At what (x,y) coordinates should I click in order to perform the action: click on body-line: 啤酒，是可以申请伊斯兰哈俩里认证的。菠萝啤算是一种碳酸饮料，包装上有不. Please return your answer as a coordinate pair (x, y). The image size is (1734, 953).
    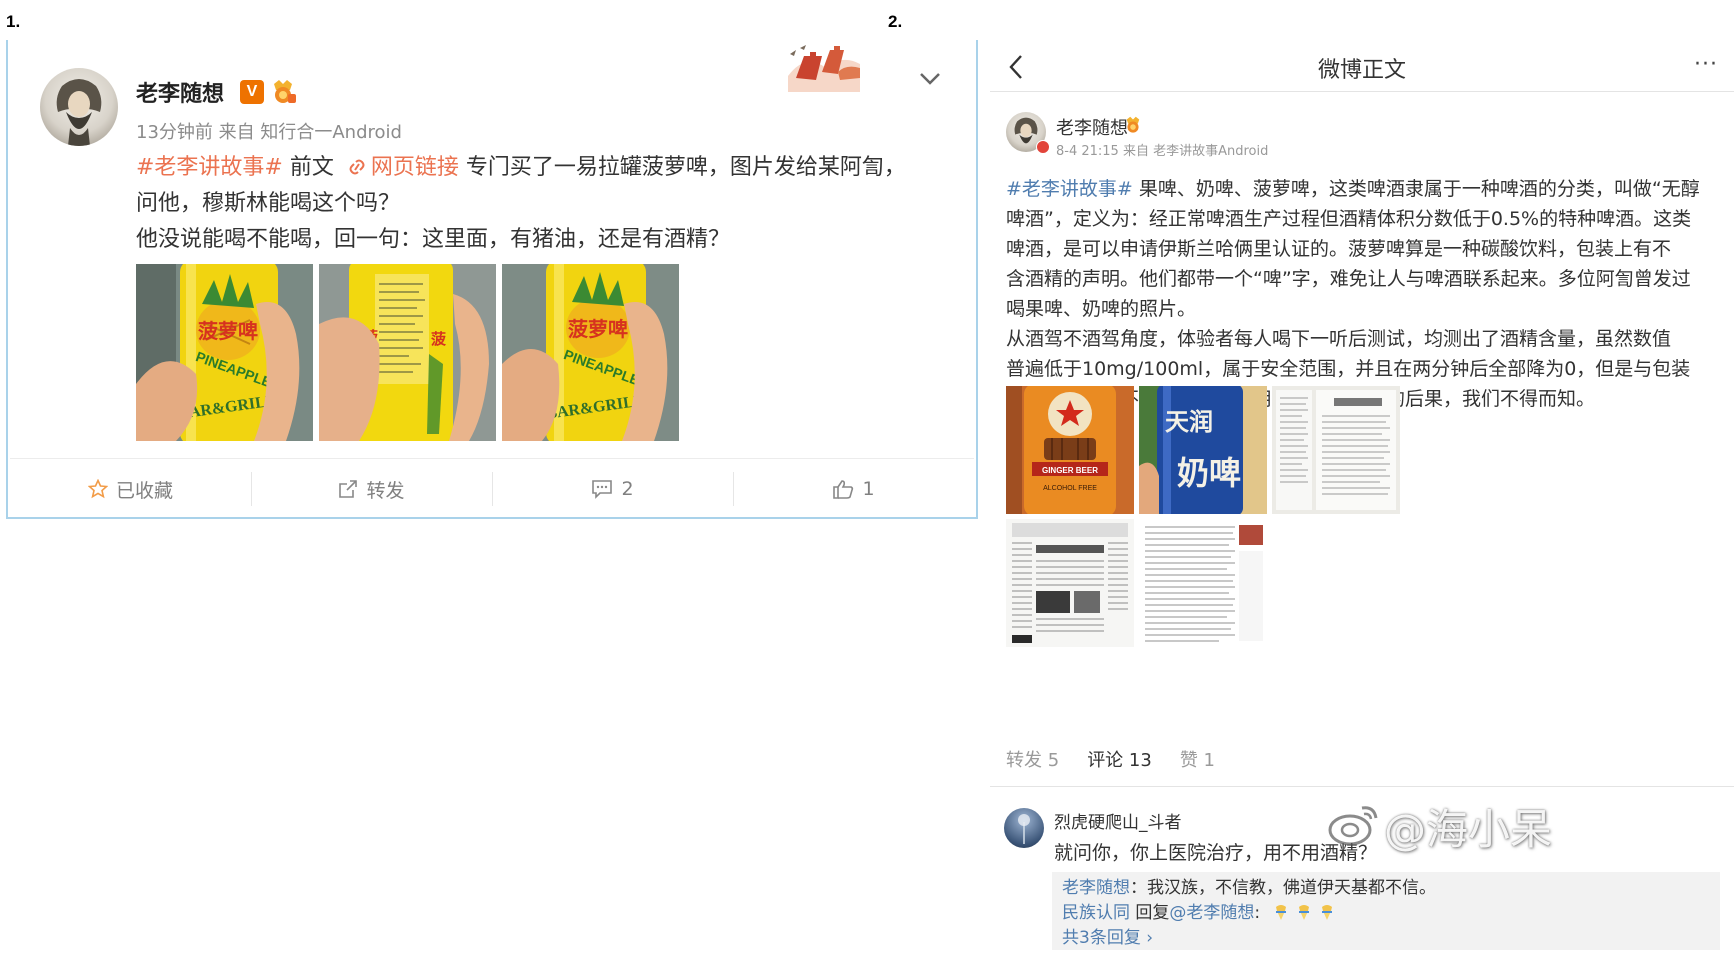
    Looking at the image, I should click on (1339, 249).